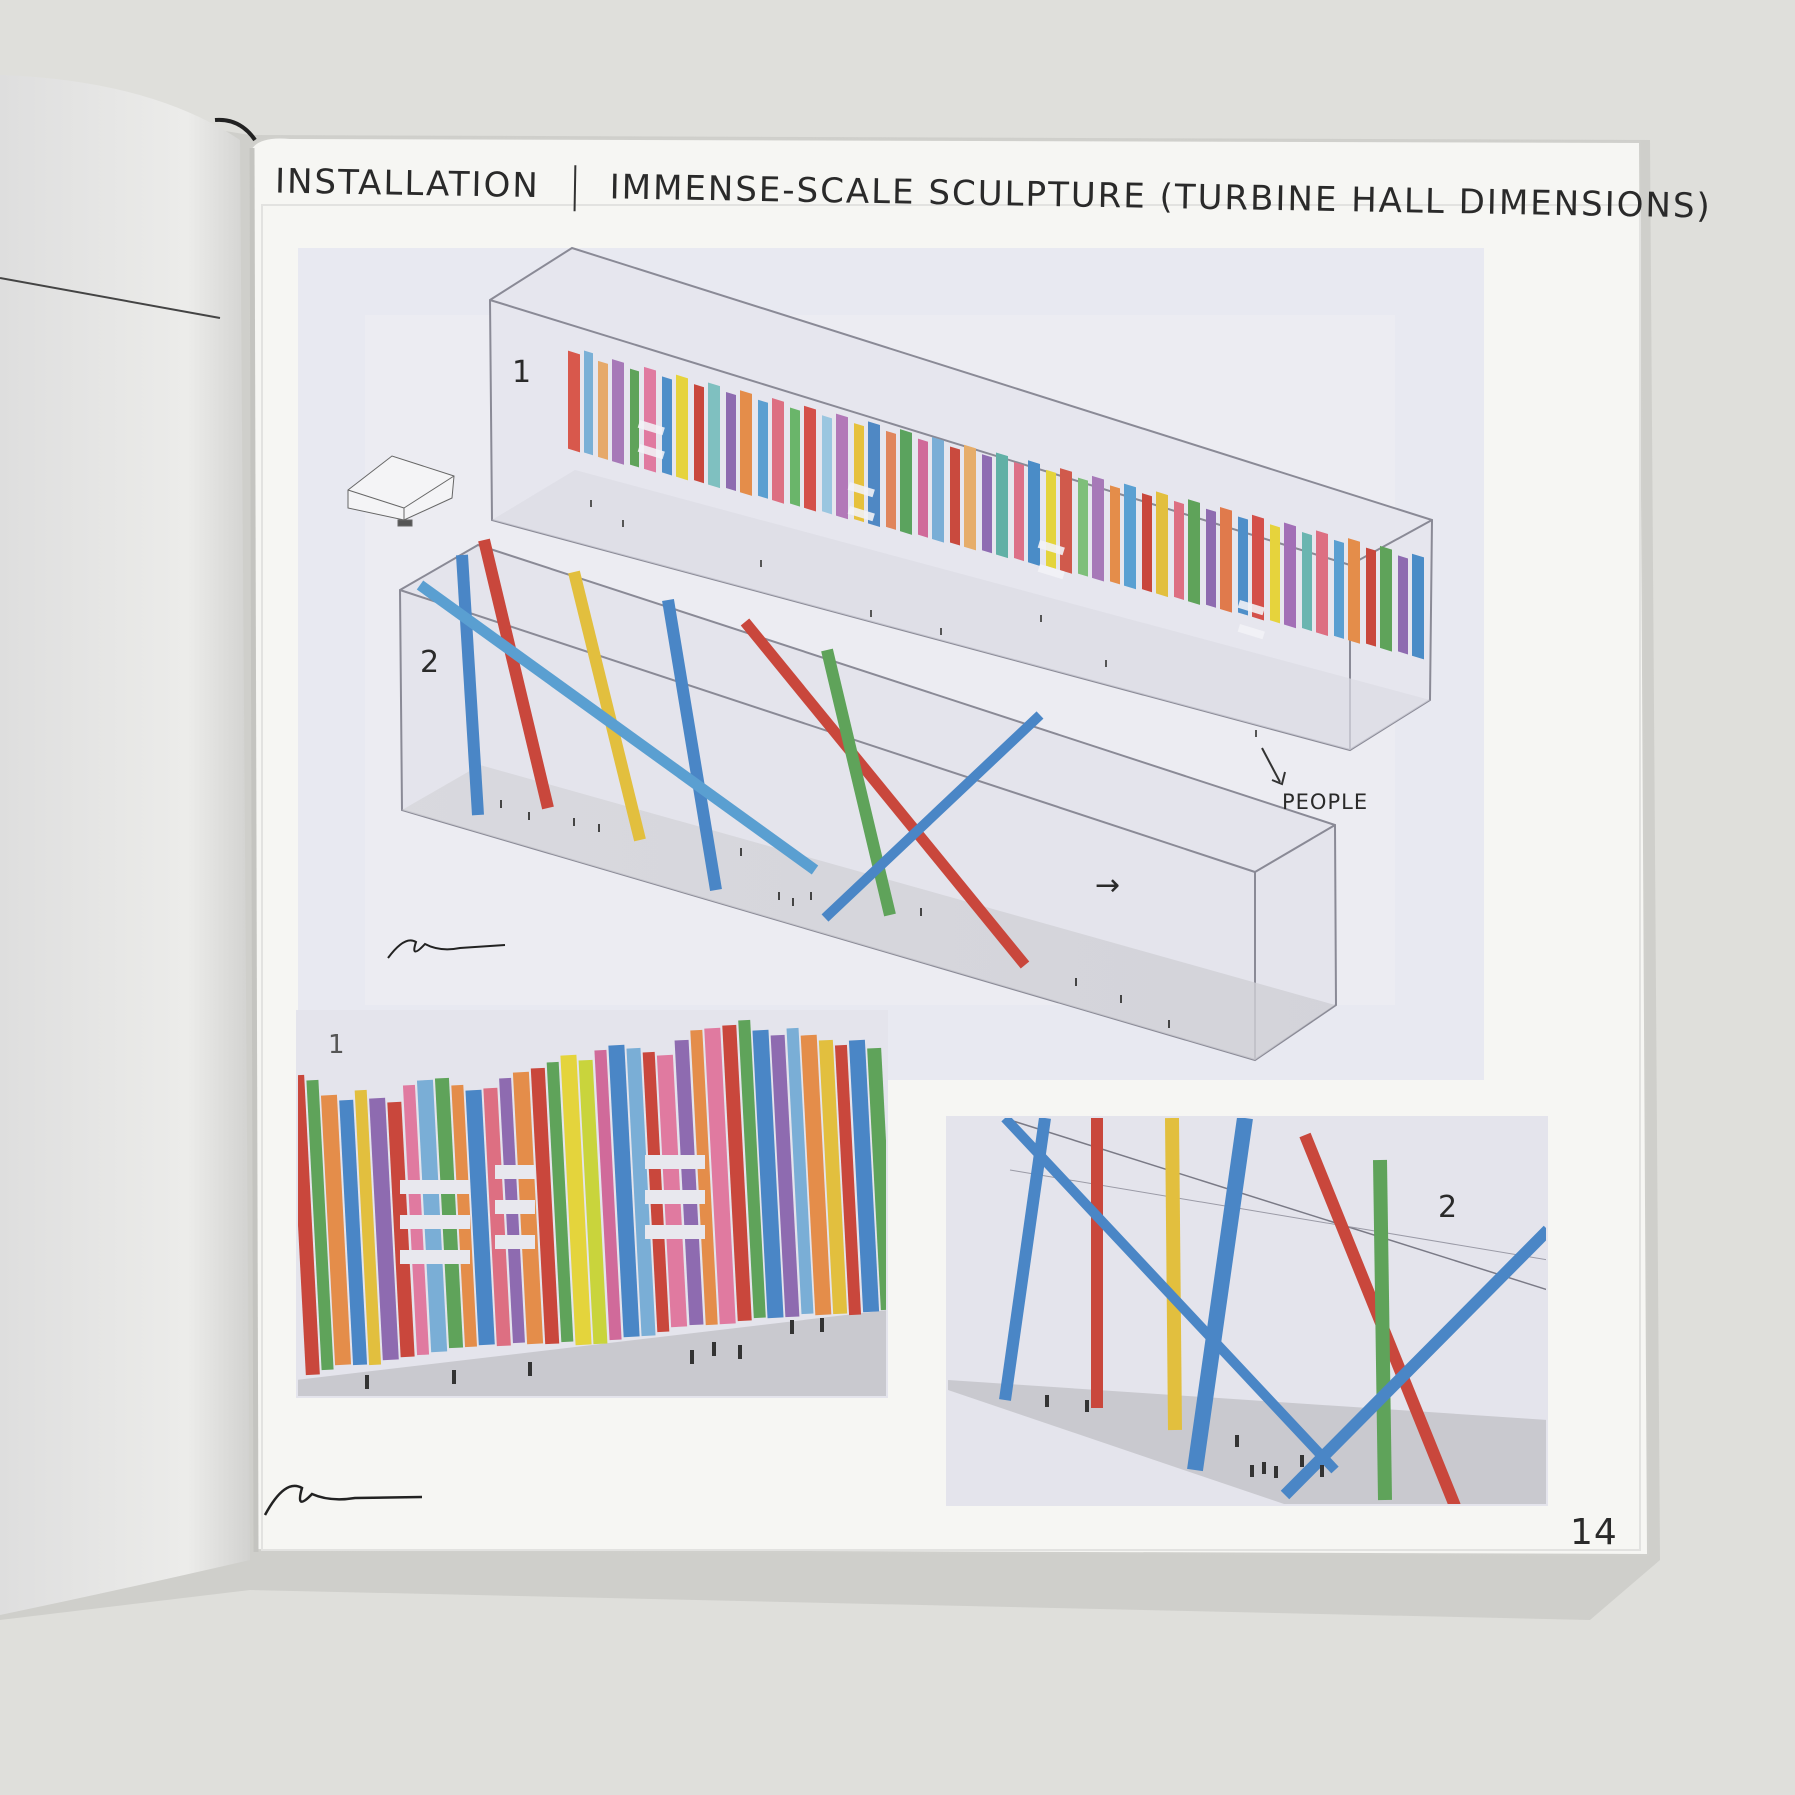  I want to click on hall-2-label: 2, so click(431, 662).